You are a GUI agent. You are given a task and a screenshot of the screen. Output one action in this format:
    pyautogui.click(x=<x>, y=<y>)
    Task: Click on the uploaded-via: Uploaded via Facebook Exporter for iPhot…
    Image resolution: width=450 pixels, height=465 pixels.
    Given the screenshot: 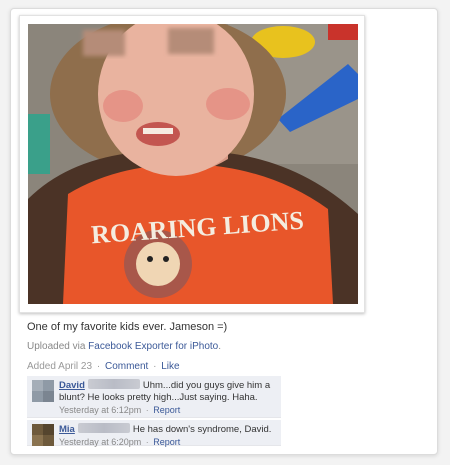 What is the action you would take?
    pyautogui.click(x=124, y=346)
    